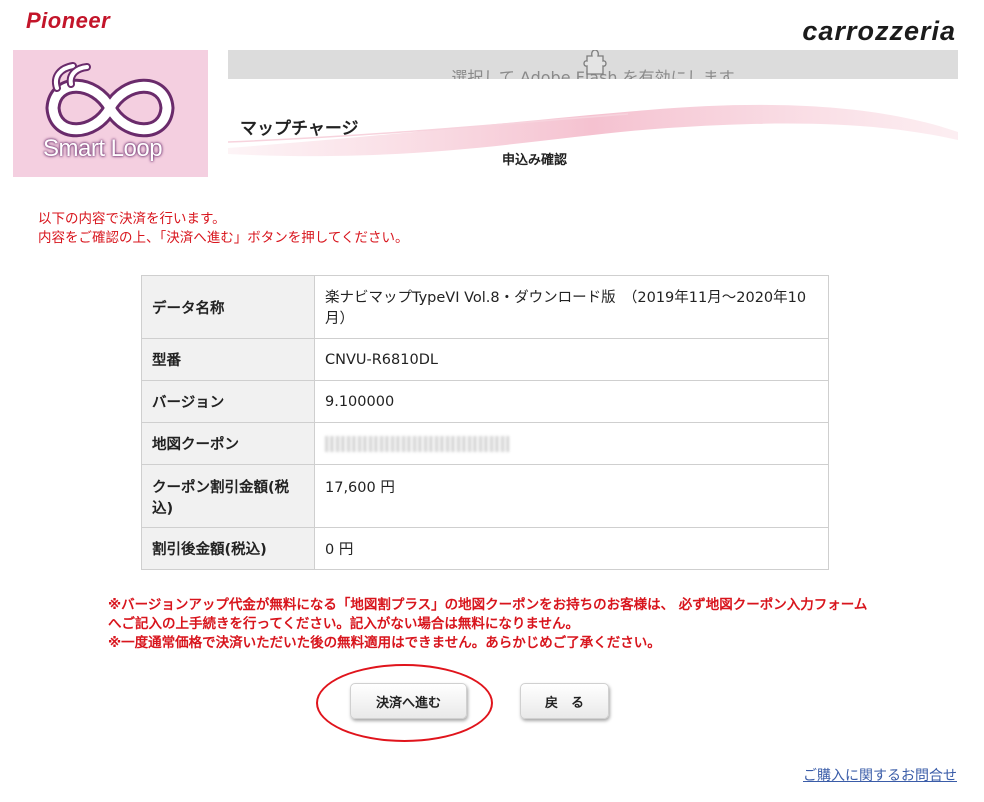 This screenshot has width=984, height=802. What do you see at coordinates (571, 496) in the screenshot?
I see `row-value-coupon-discount: 17,600 円` at bounding box center [571, 496].